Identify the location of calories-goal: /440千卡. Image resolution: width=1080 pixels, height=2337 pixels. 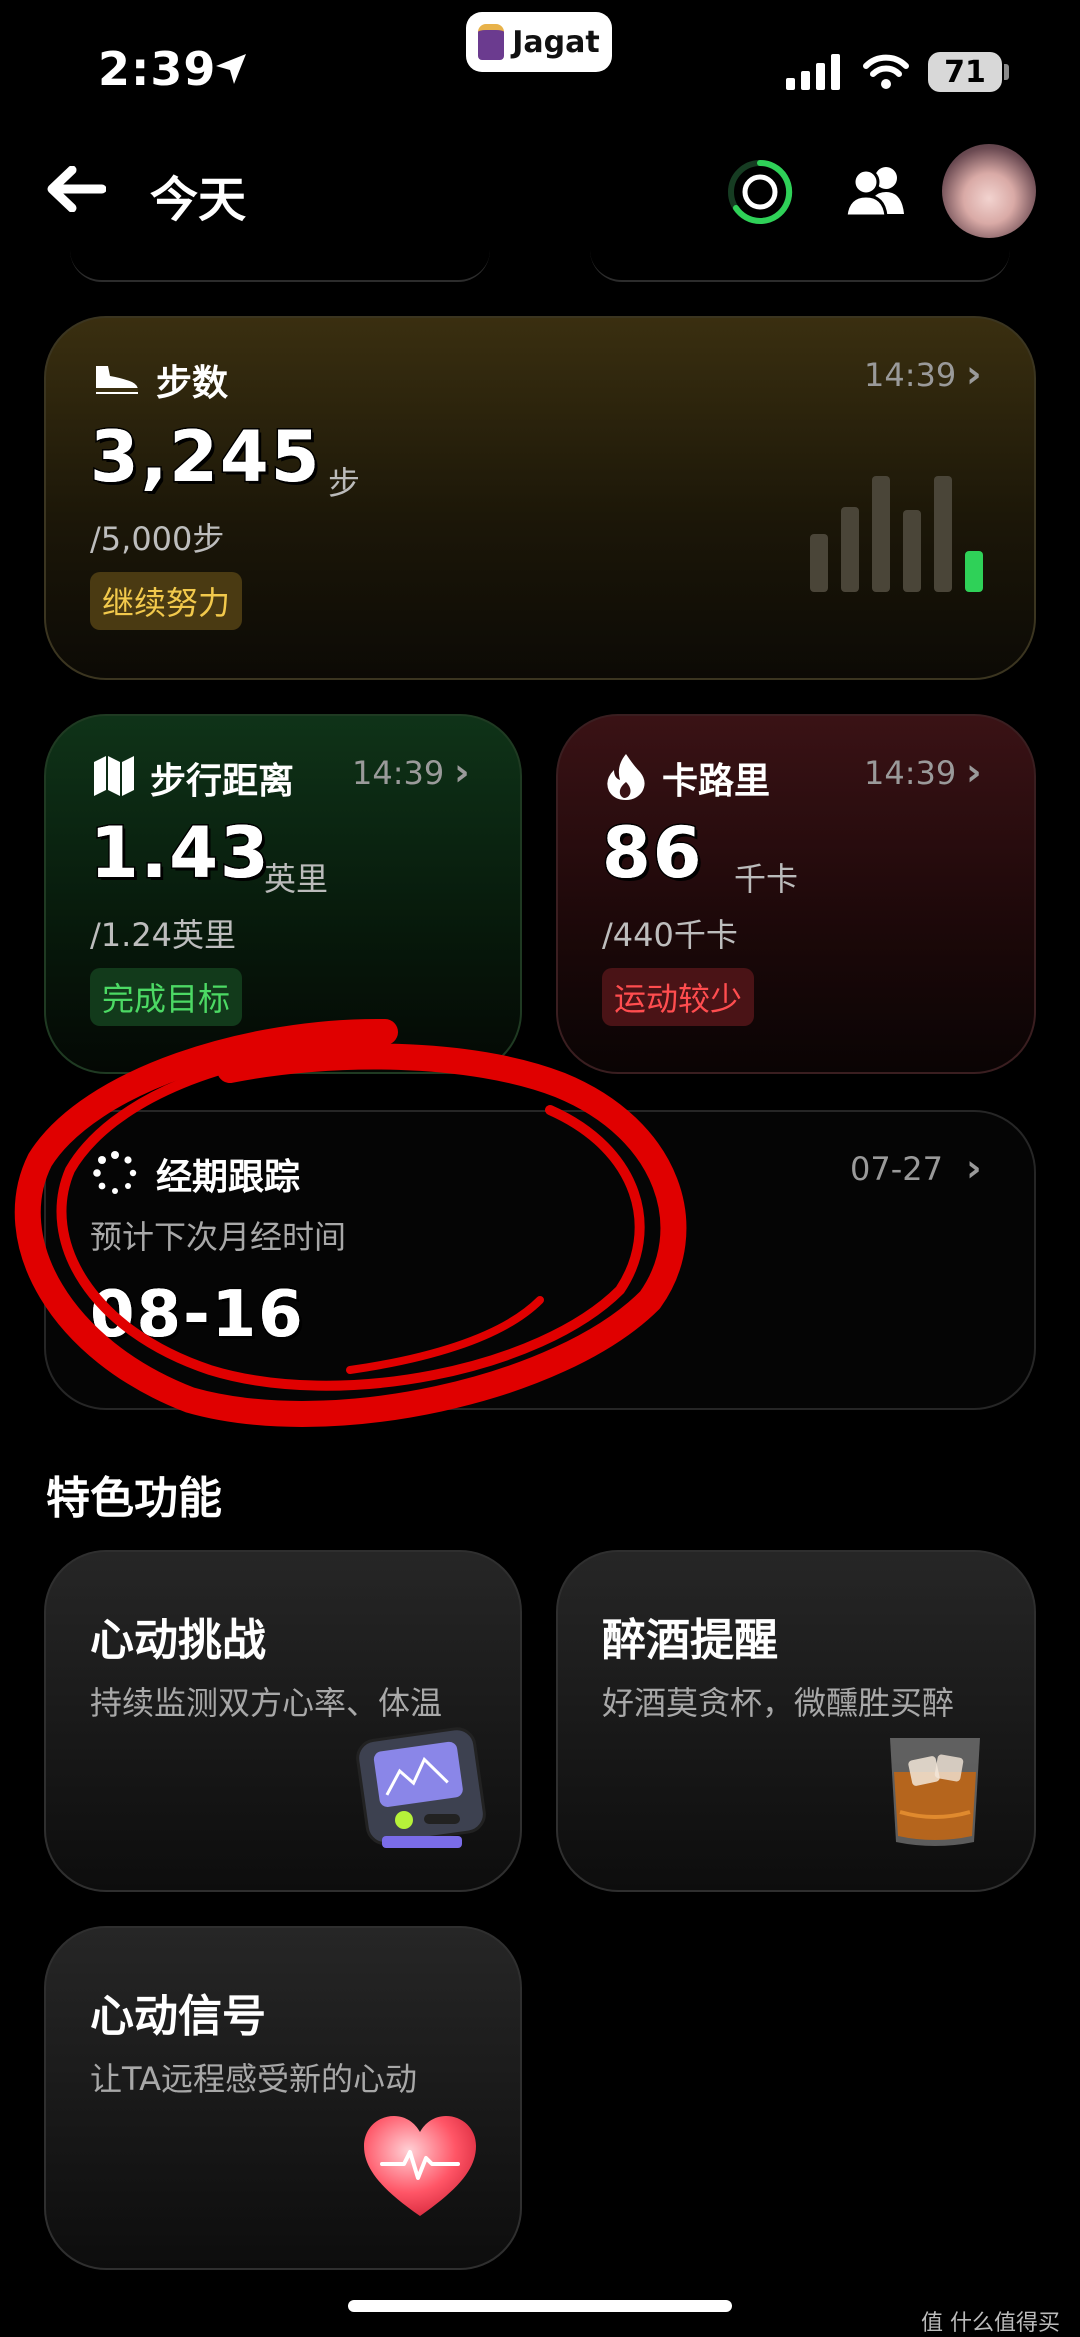
(670, 935).